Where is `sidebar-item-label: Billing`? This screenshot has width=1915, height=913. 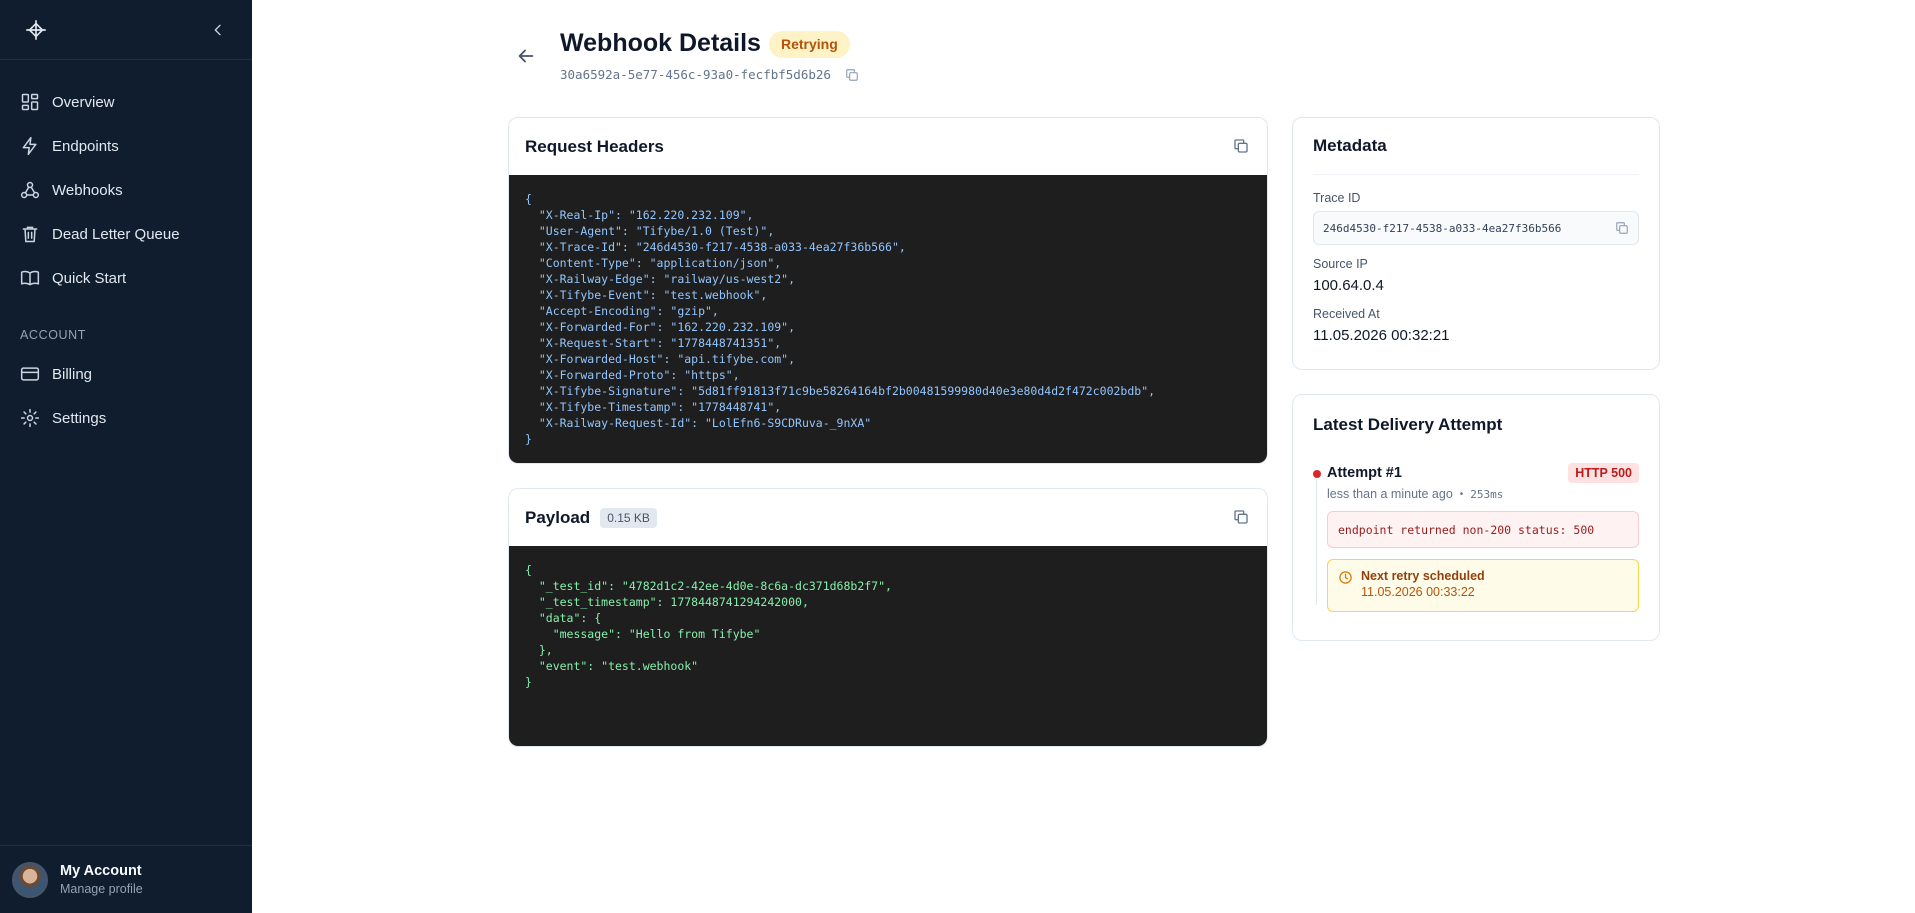
sidebar-item-label: Billing is located at coordinates (72, 374).